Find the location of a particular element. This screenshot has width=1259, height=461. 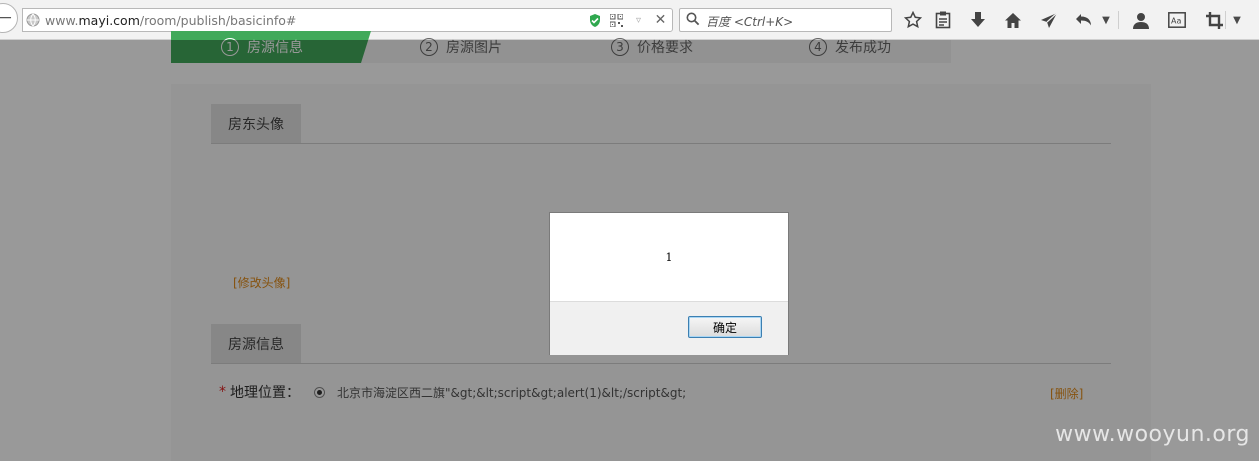

alert-footer: 确定 is located at coordinates (669, 328).